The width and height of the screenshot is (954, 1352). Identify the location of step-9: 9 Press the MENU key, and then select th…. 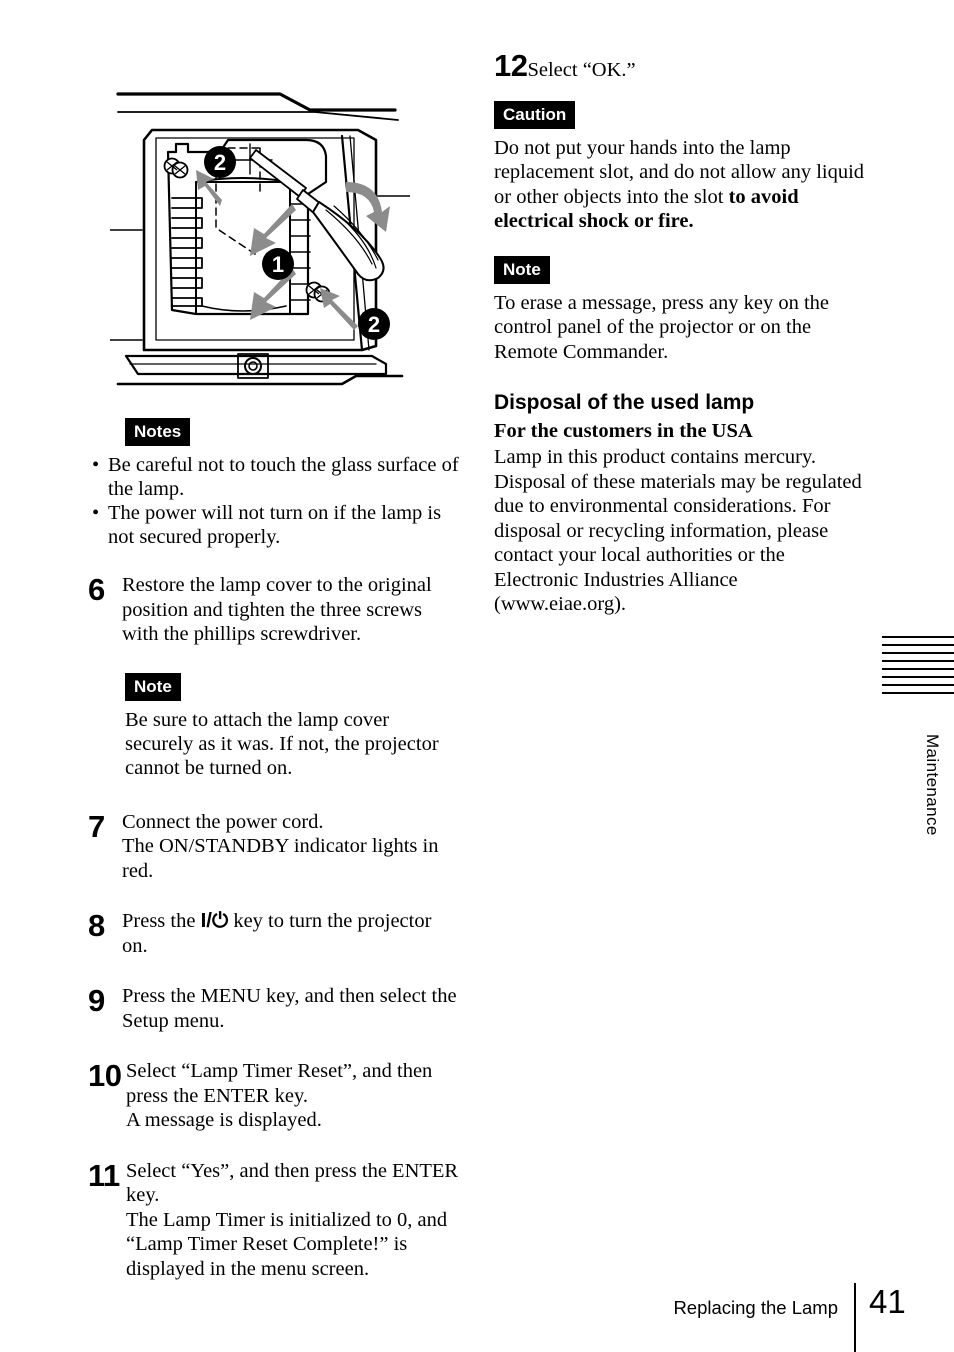
(274, 1008).